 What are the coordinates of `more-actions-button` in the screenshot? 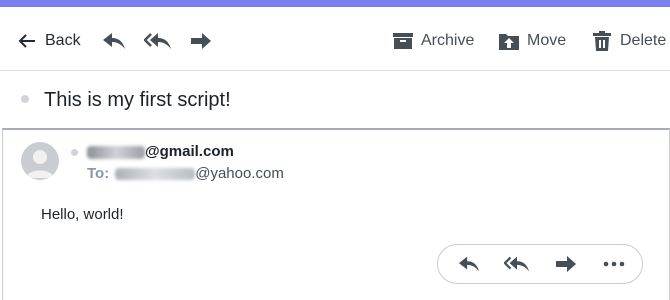 It's located at (614, 264).